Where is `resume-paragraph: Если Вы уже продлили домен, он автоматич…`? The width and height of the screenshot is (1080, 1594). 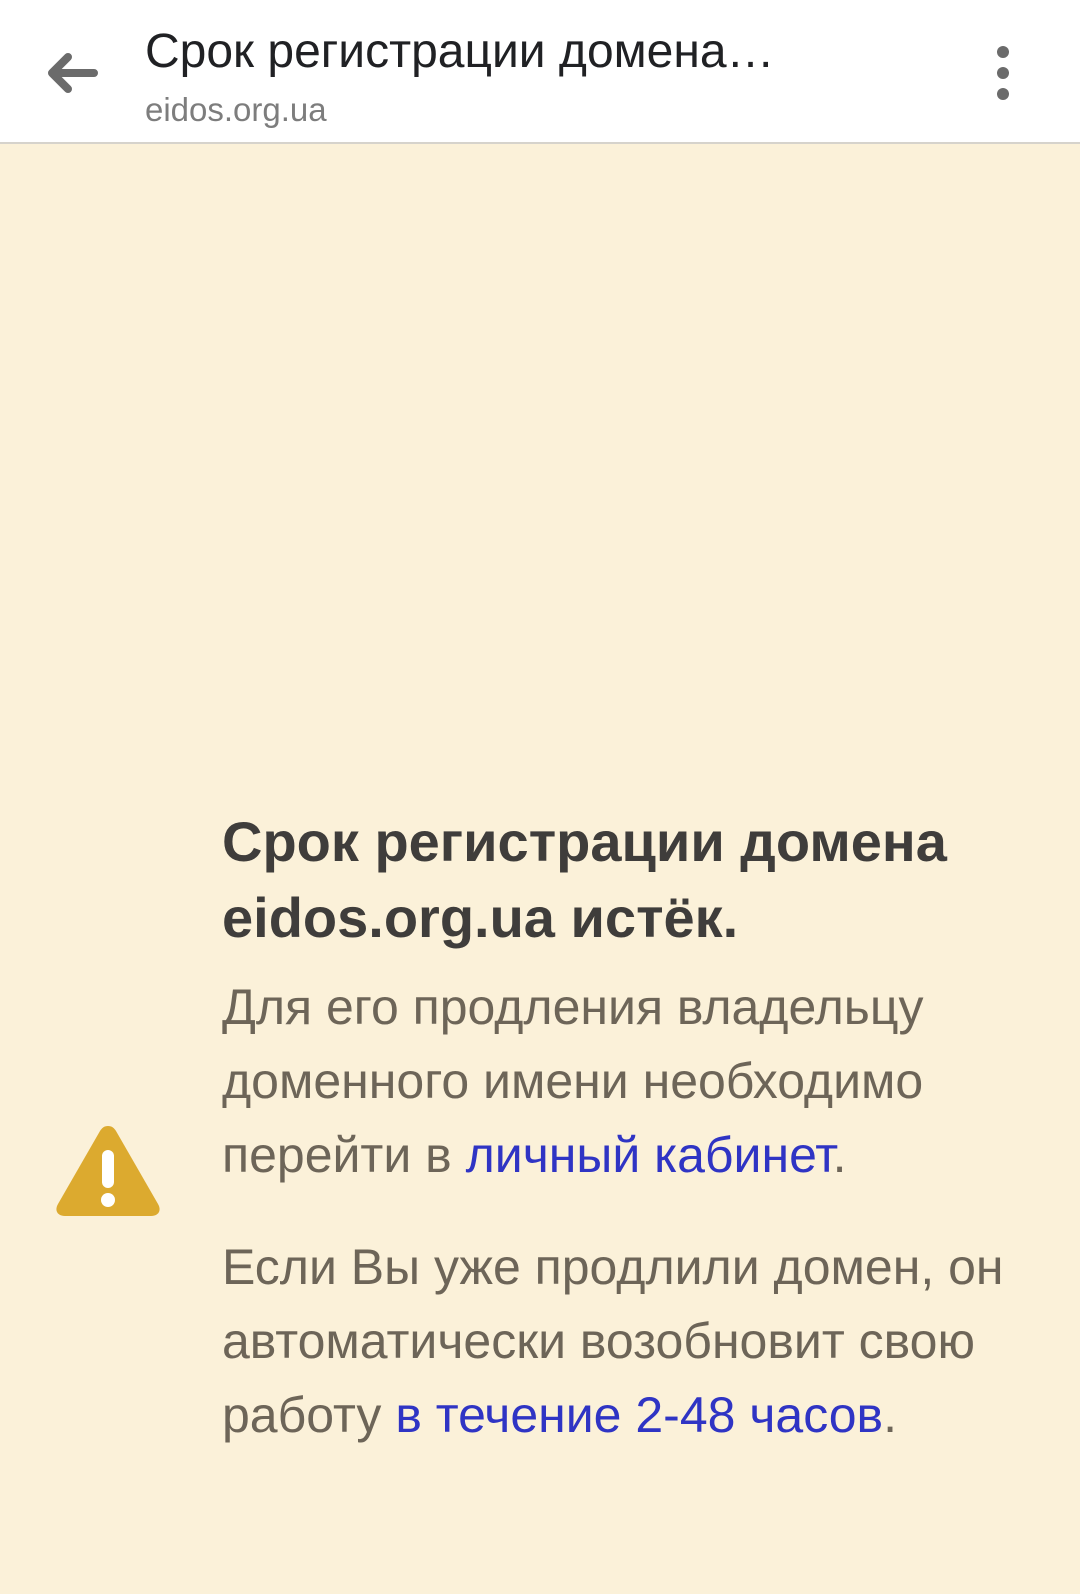 resume-paragraph: Если Вы уже продлили домен, он автоматич… is located at coordinates (622, 1341).